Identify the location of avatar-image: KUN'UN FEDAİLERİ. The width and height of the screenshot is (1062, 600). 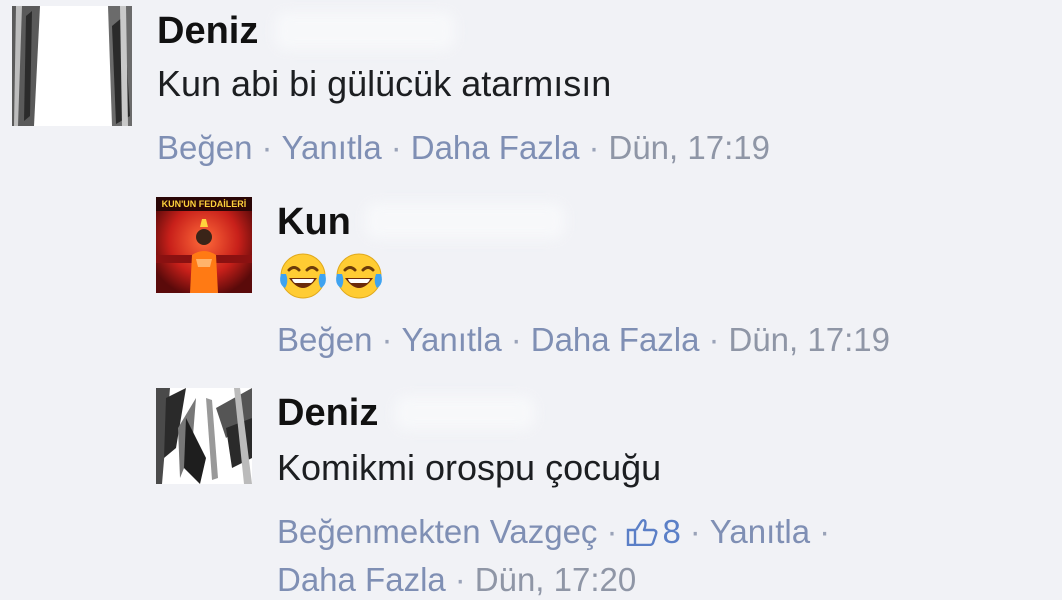
(204, 245).